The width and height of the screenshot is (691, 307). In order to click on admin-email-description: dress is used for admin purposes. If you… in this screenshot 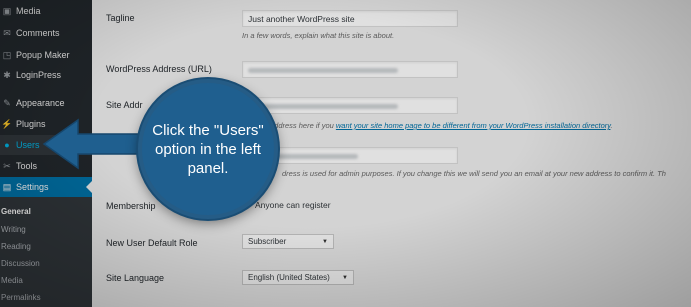, I will do `click(474, 173)`.